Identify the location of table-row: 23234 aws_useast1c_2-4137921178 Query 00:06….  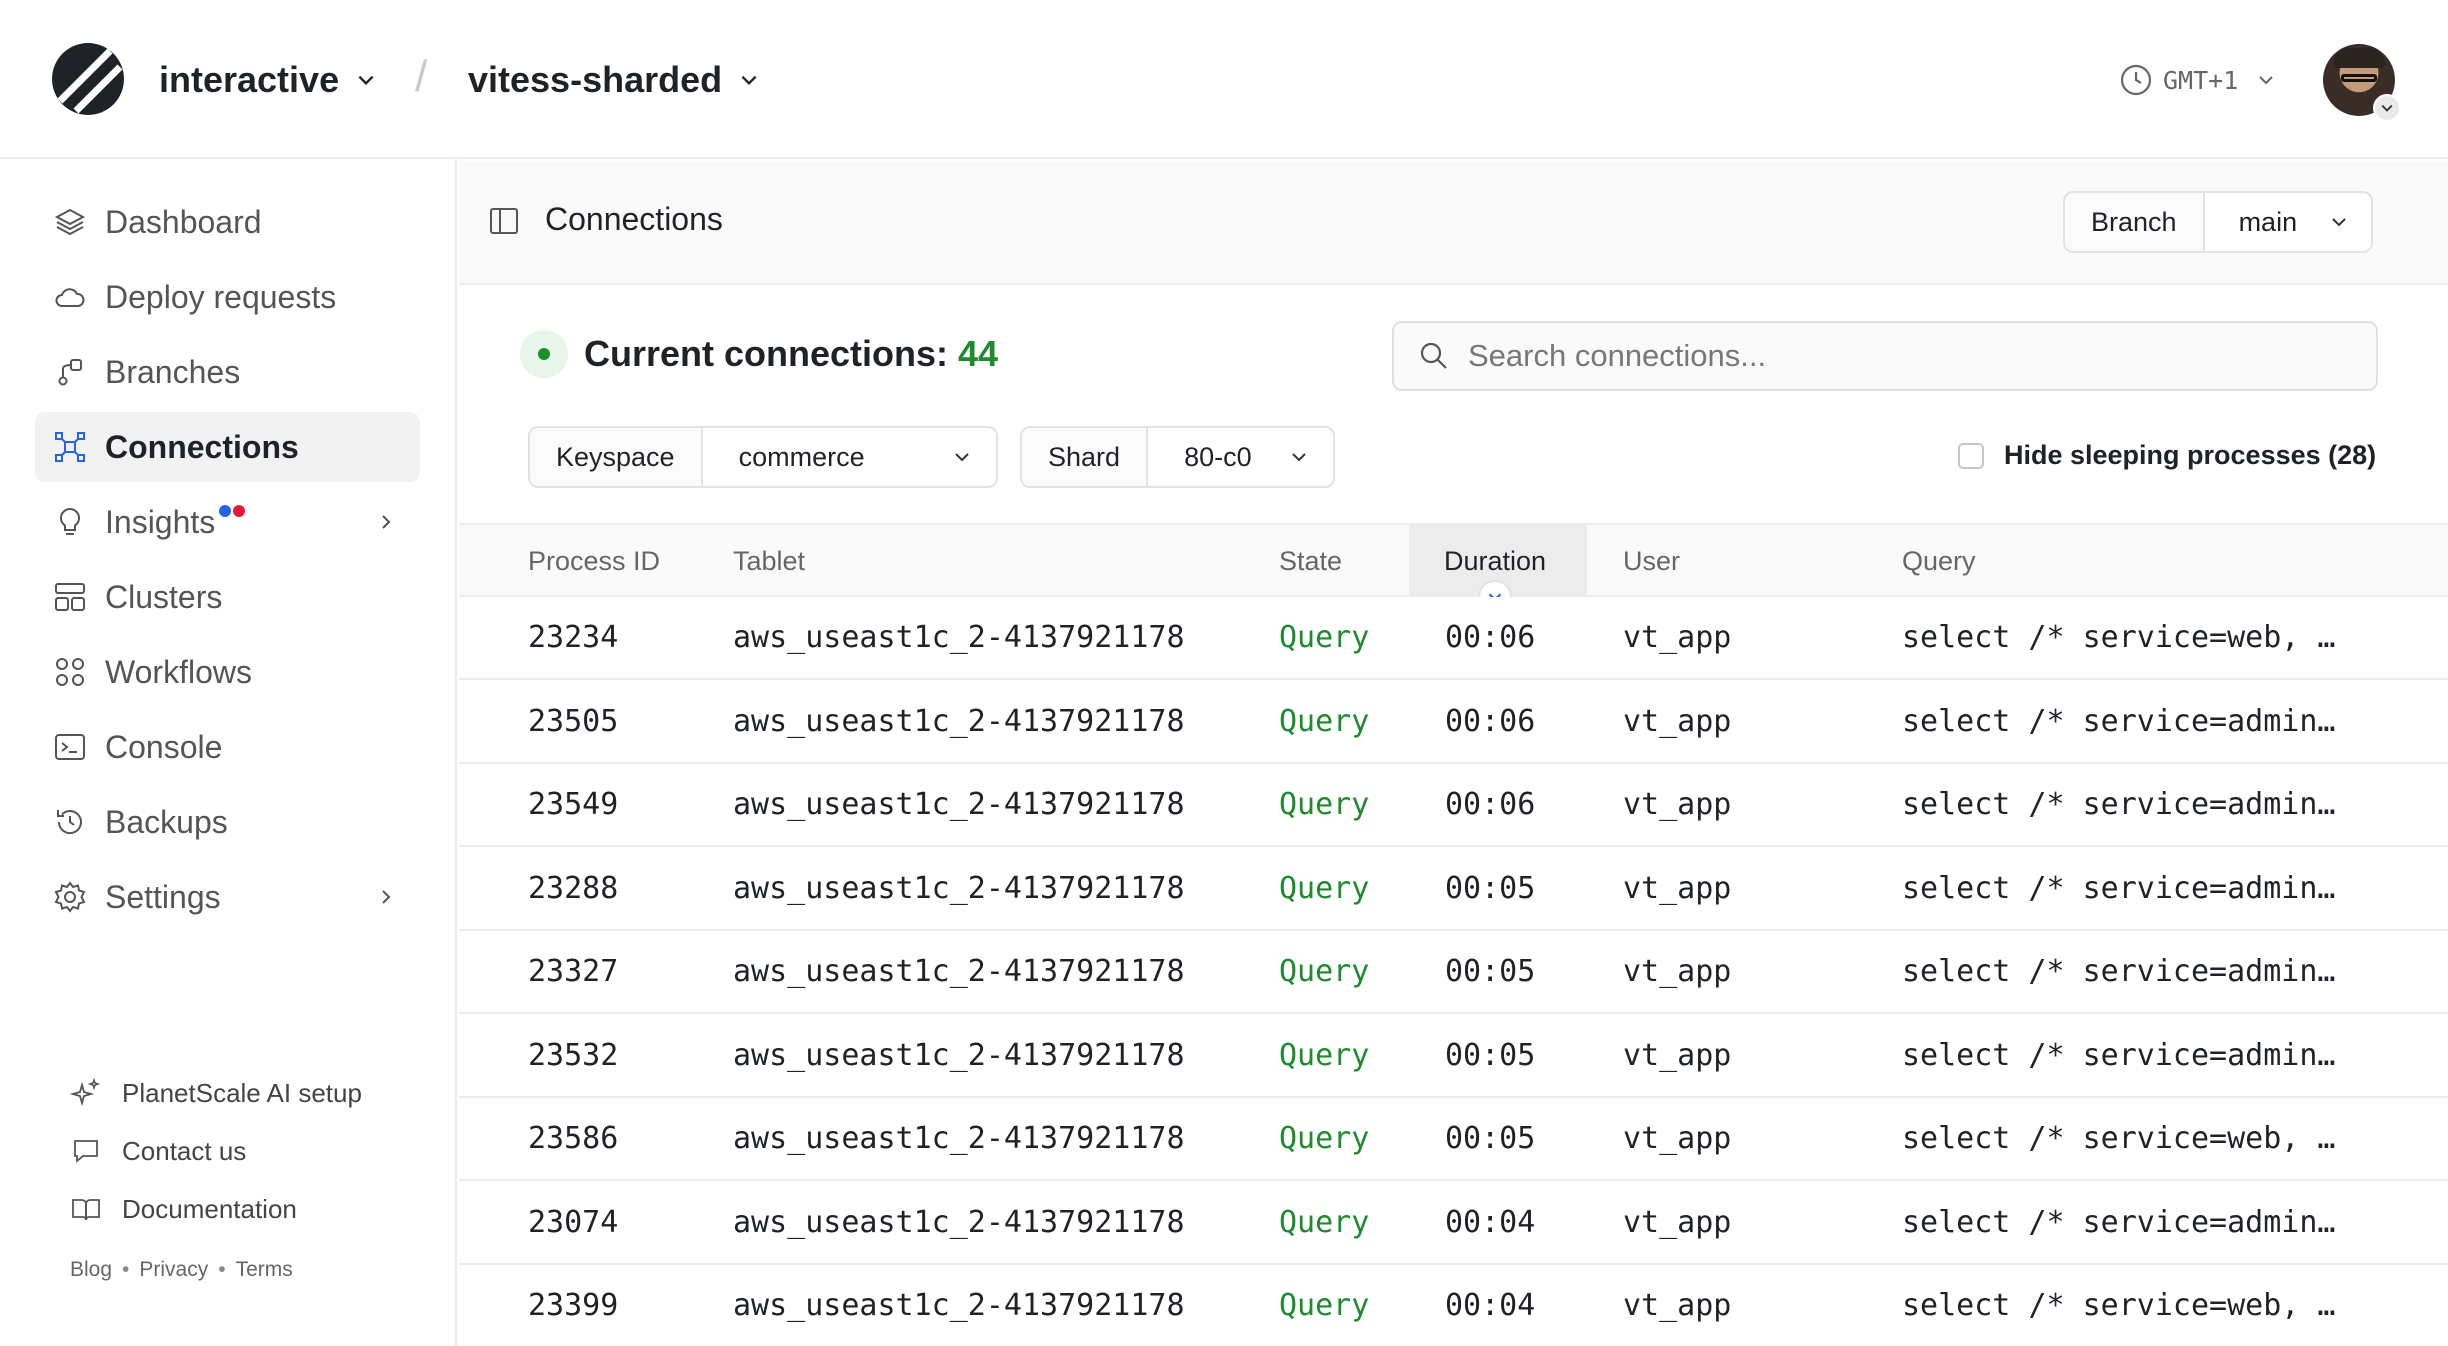
(1453, 638).